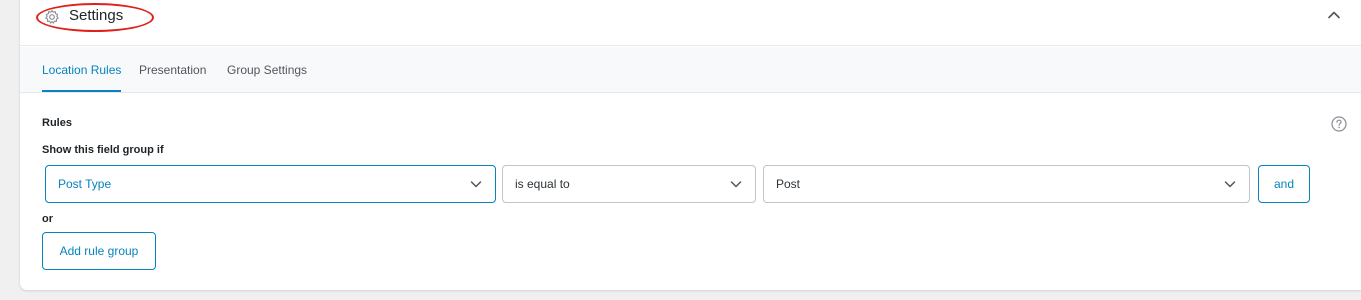 The image size is (1361, 300). Describe the element at coordinates (1284, 184) in the screenshot. I see `and-button: and` at that location.